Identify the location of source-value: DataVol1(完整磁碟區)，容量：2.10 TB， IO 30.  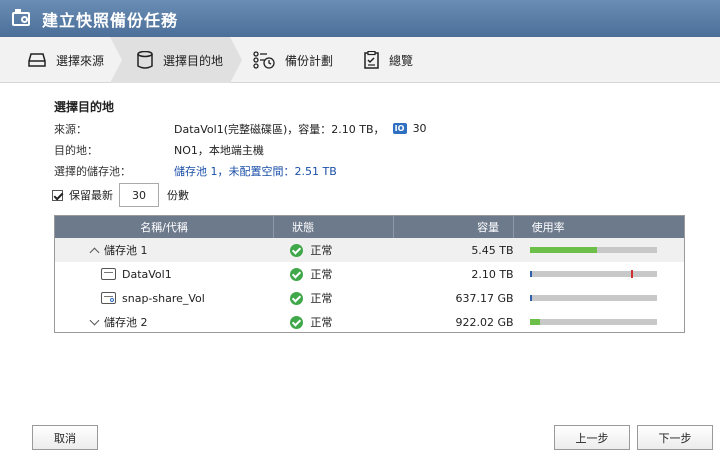
(300, 129).